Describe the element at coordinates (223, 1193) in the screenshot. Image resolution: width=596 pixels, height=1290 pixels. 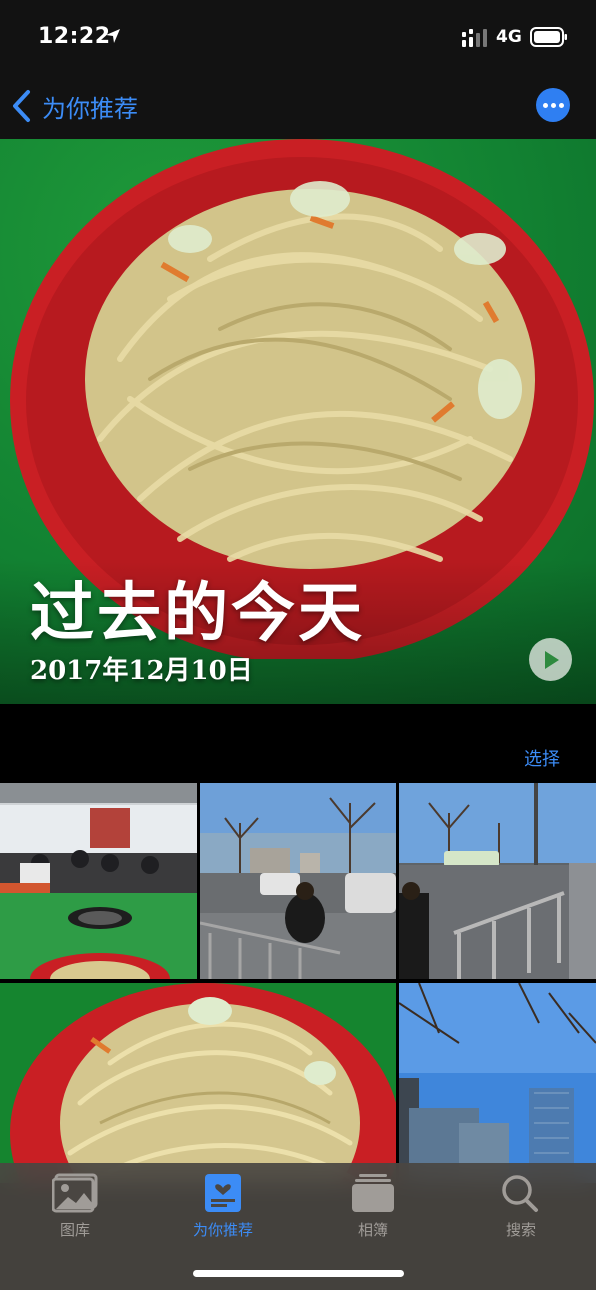
I see `for-you-icon` at that location.